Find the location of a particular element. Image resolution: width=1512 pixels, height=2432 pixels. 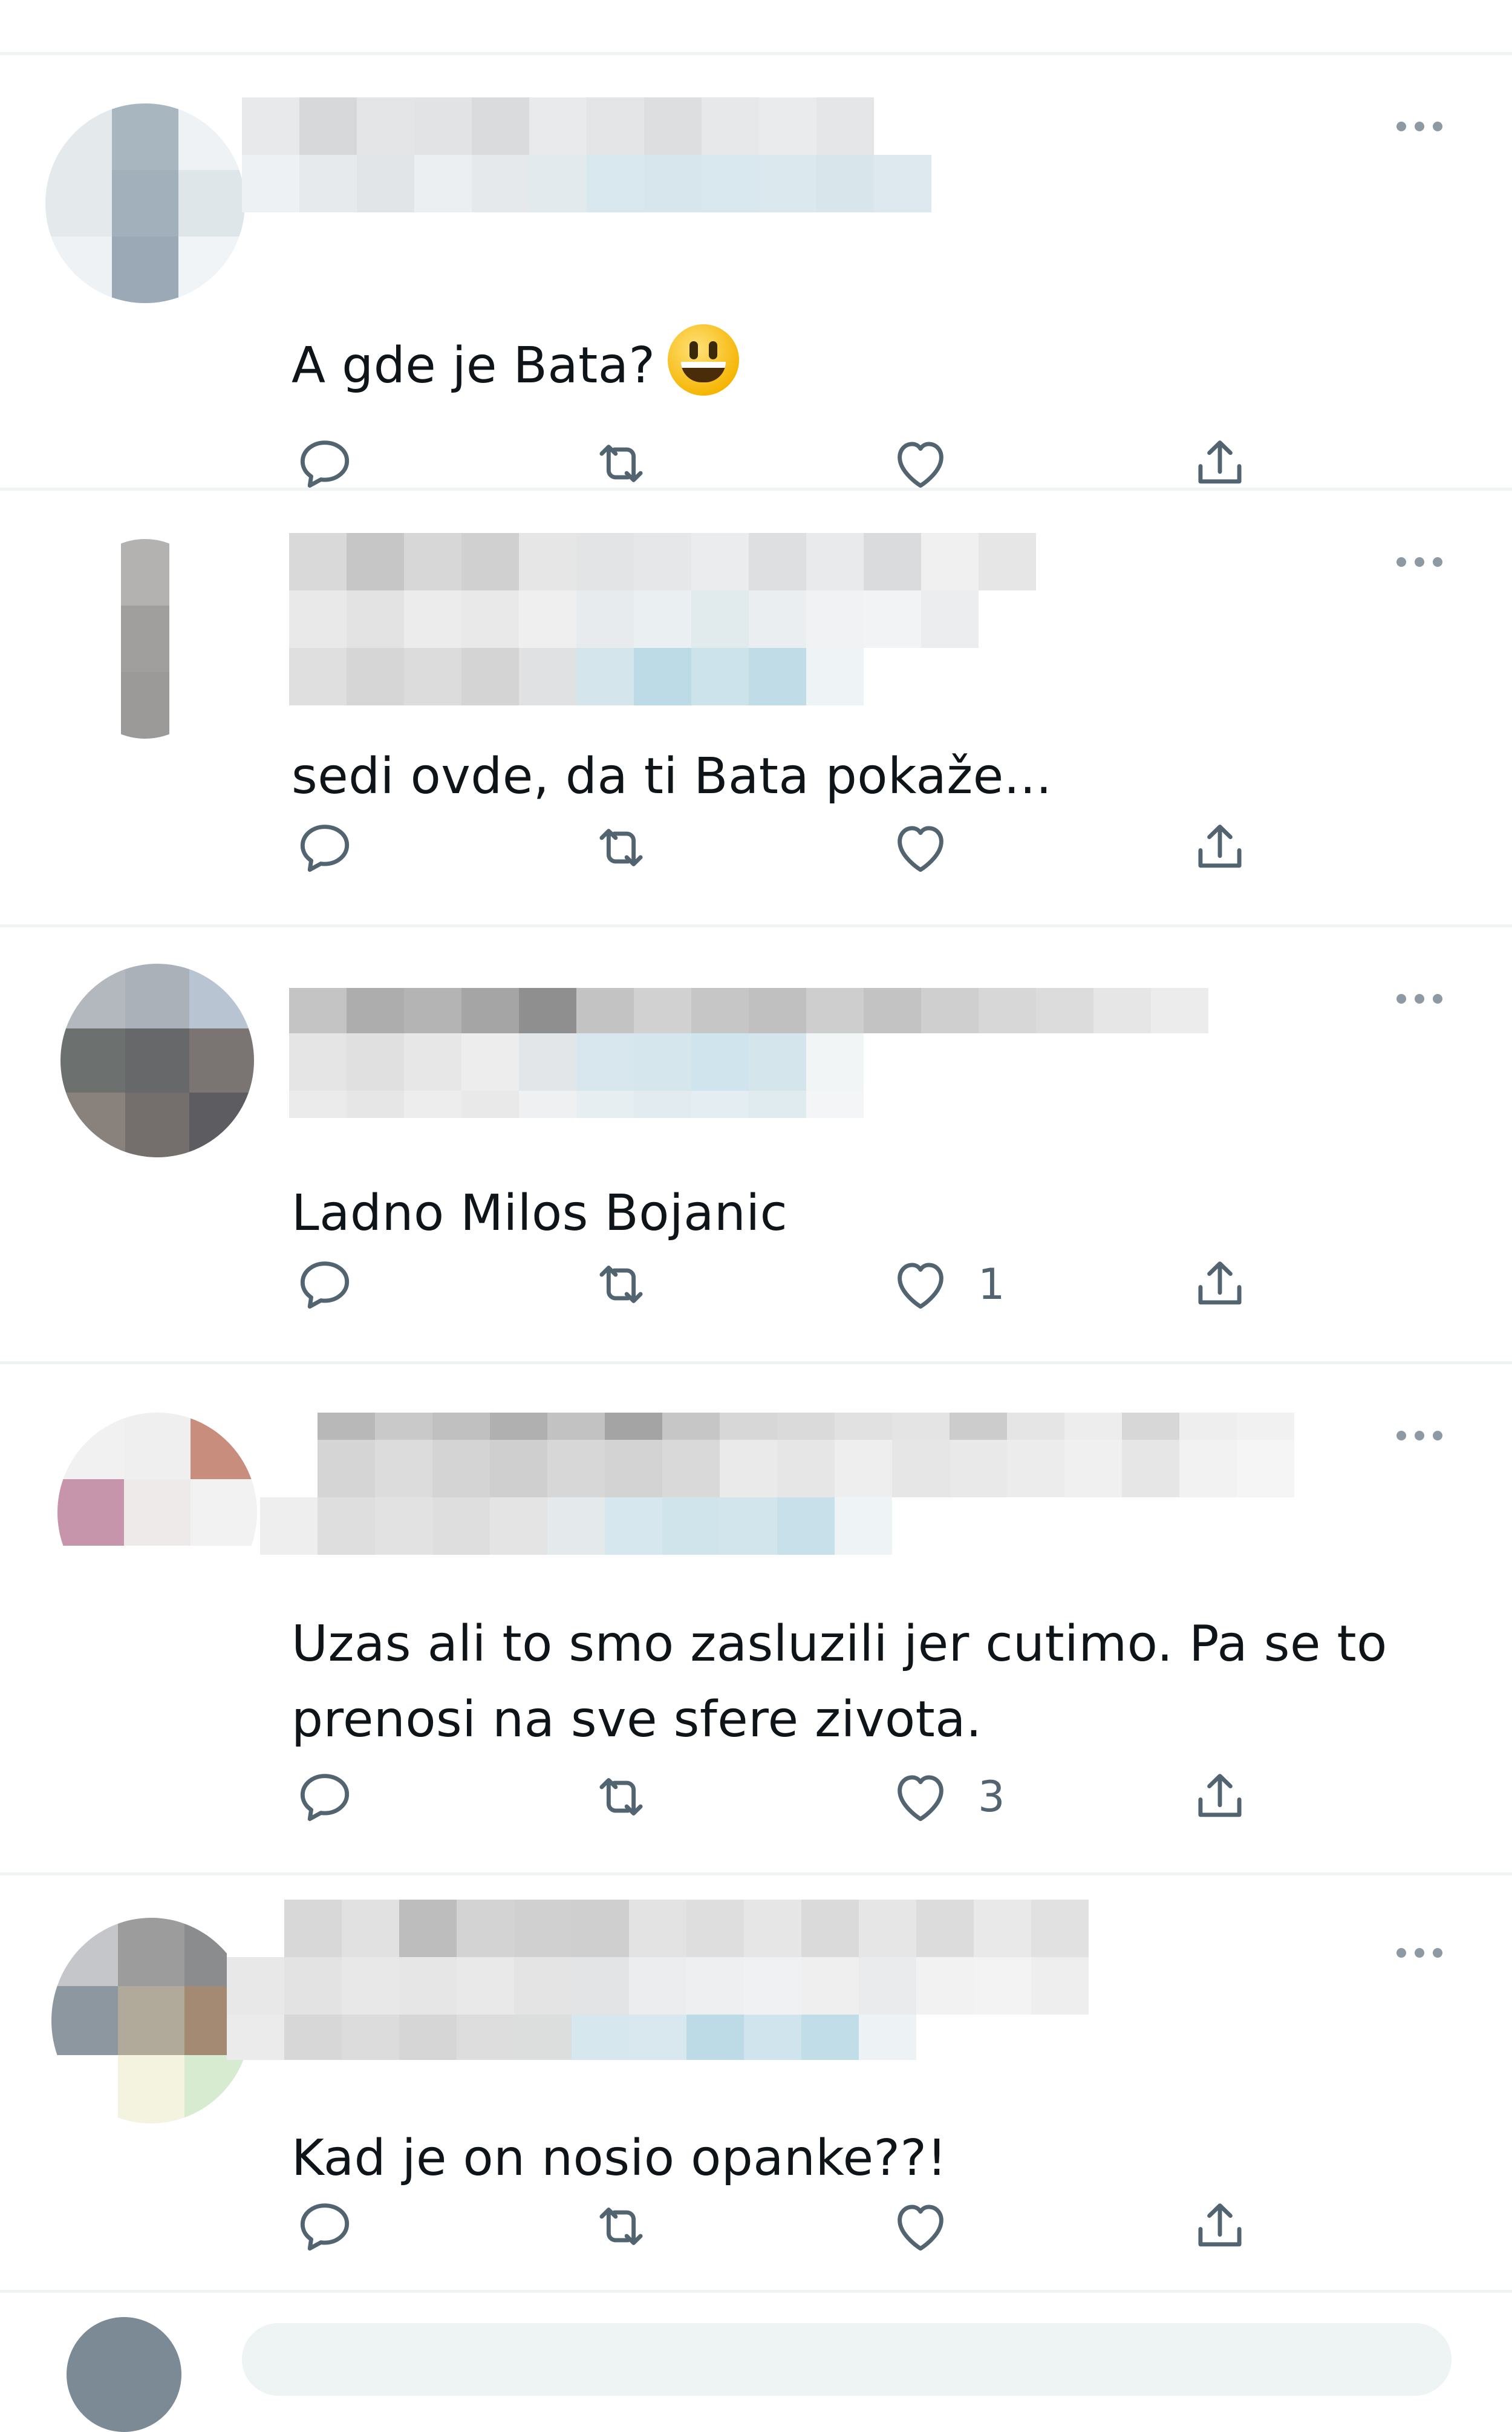

tweet-actions: 3 is located at coordinates (836, 1797).